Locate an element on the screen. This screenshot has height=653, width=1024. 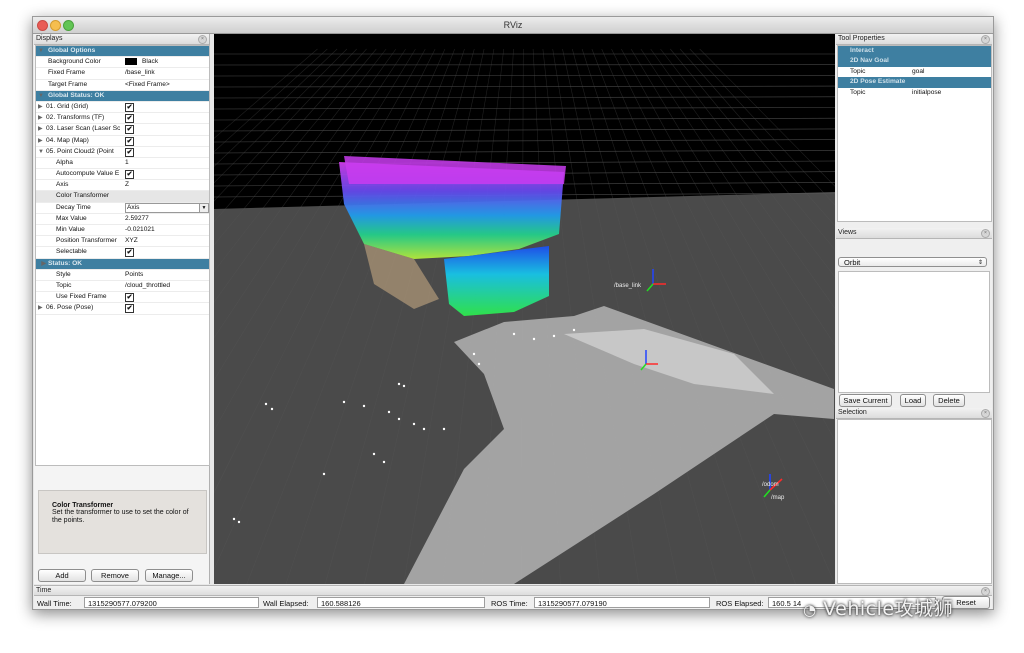
property-value: Points is located at coordinates (166, 275).